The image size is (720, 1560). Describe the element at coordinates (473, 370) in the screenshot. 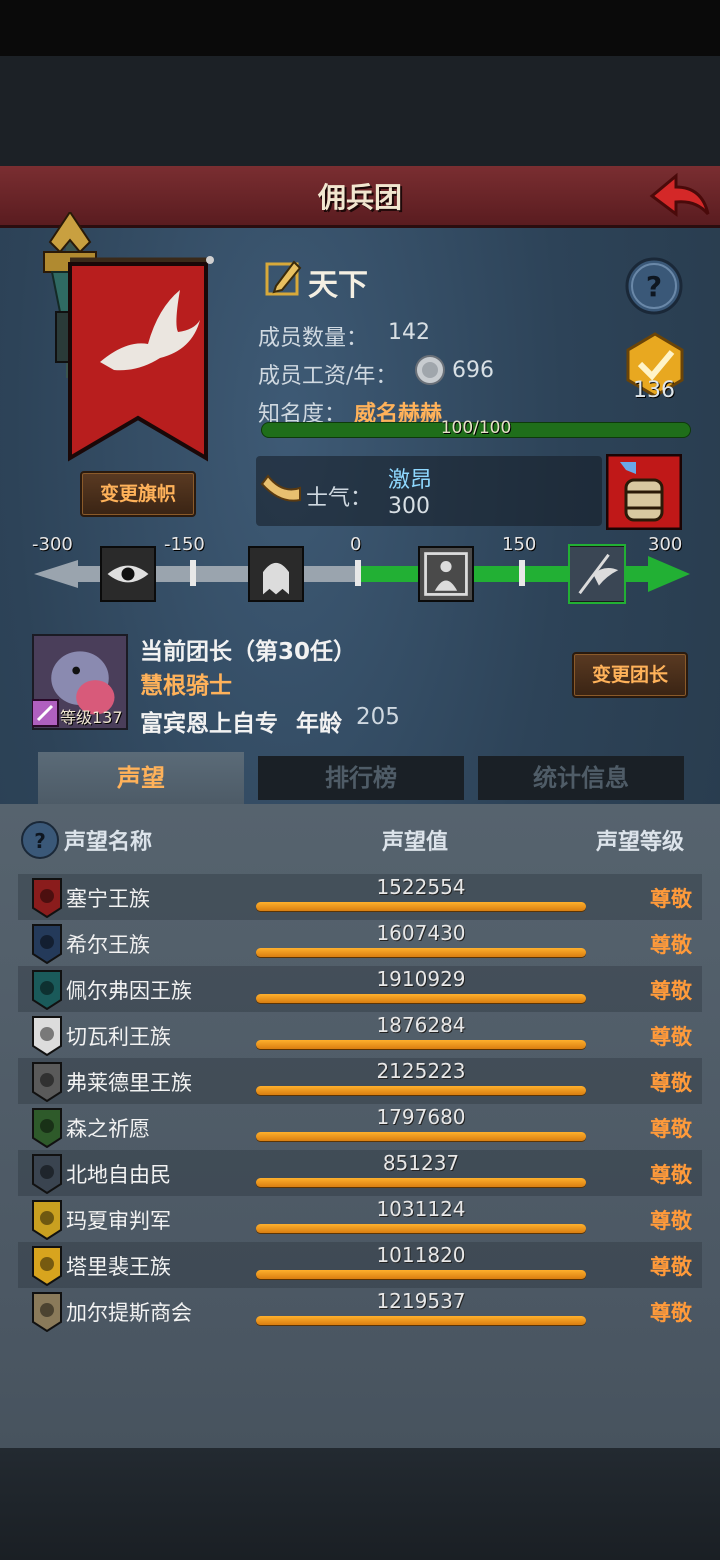

I see `salary-value: 696` at that location.